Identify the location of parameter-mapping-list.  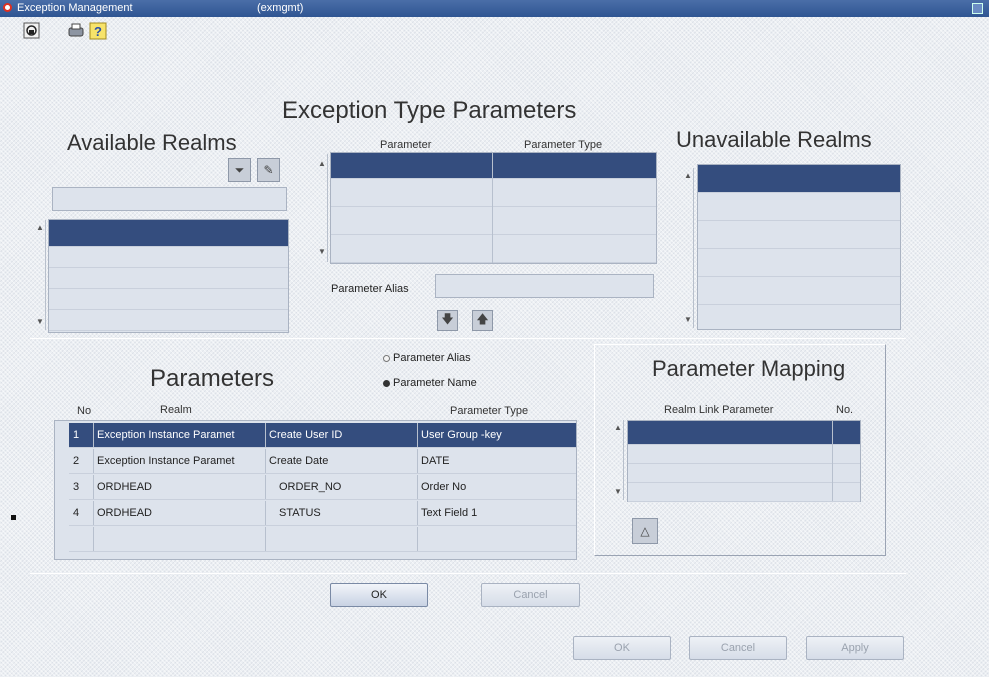
(744, 461).